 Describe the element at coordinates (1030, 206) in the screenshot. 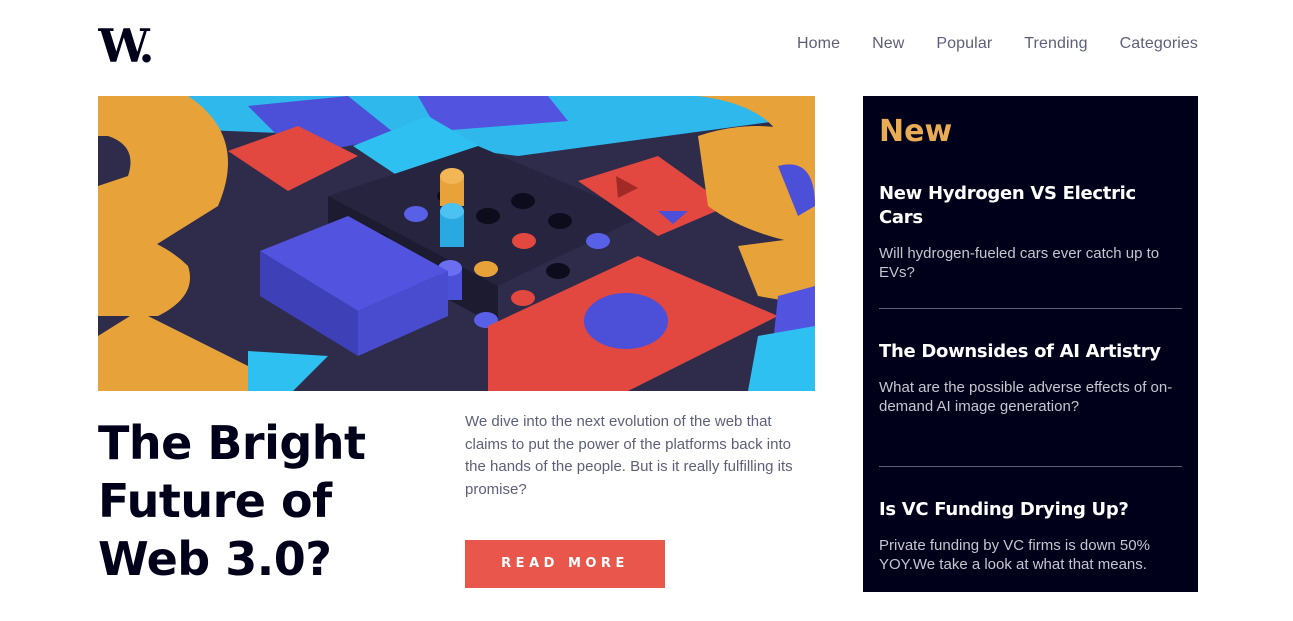

I see `sidebar-item-title: New Hydrogen VS Electric Cars` at that location.